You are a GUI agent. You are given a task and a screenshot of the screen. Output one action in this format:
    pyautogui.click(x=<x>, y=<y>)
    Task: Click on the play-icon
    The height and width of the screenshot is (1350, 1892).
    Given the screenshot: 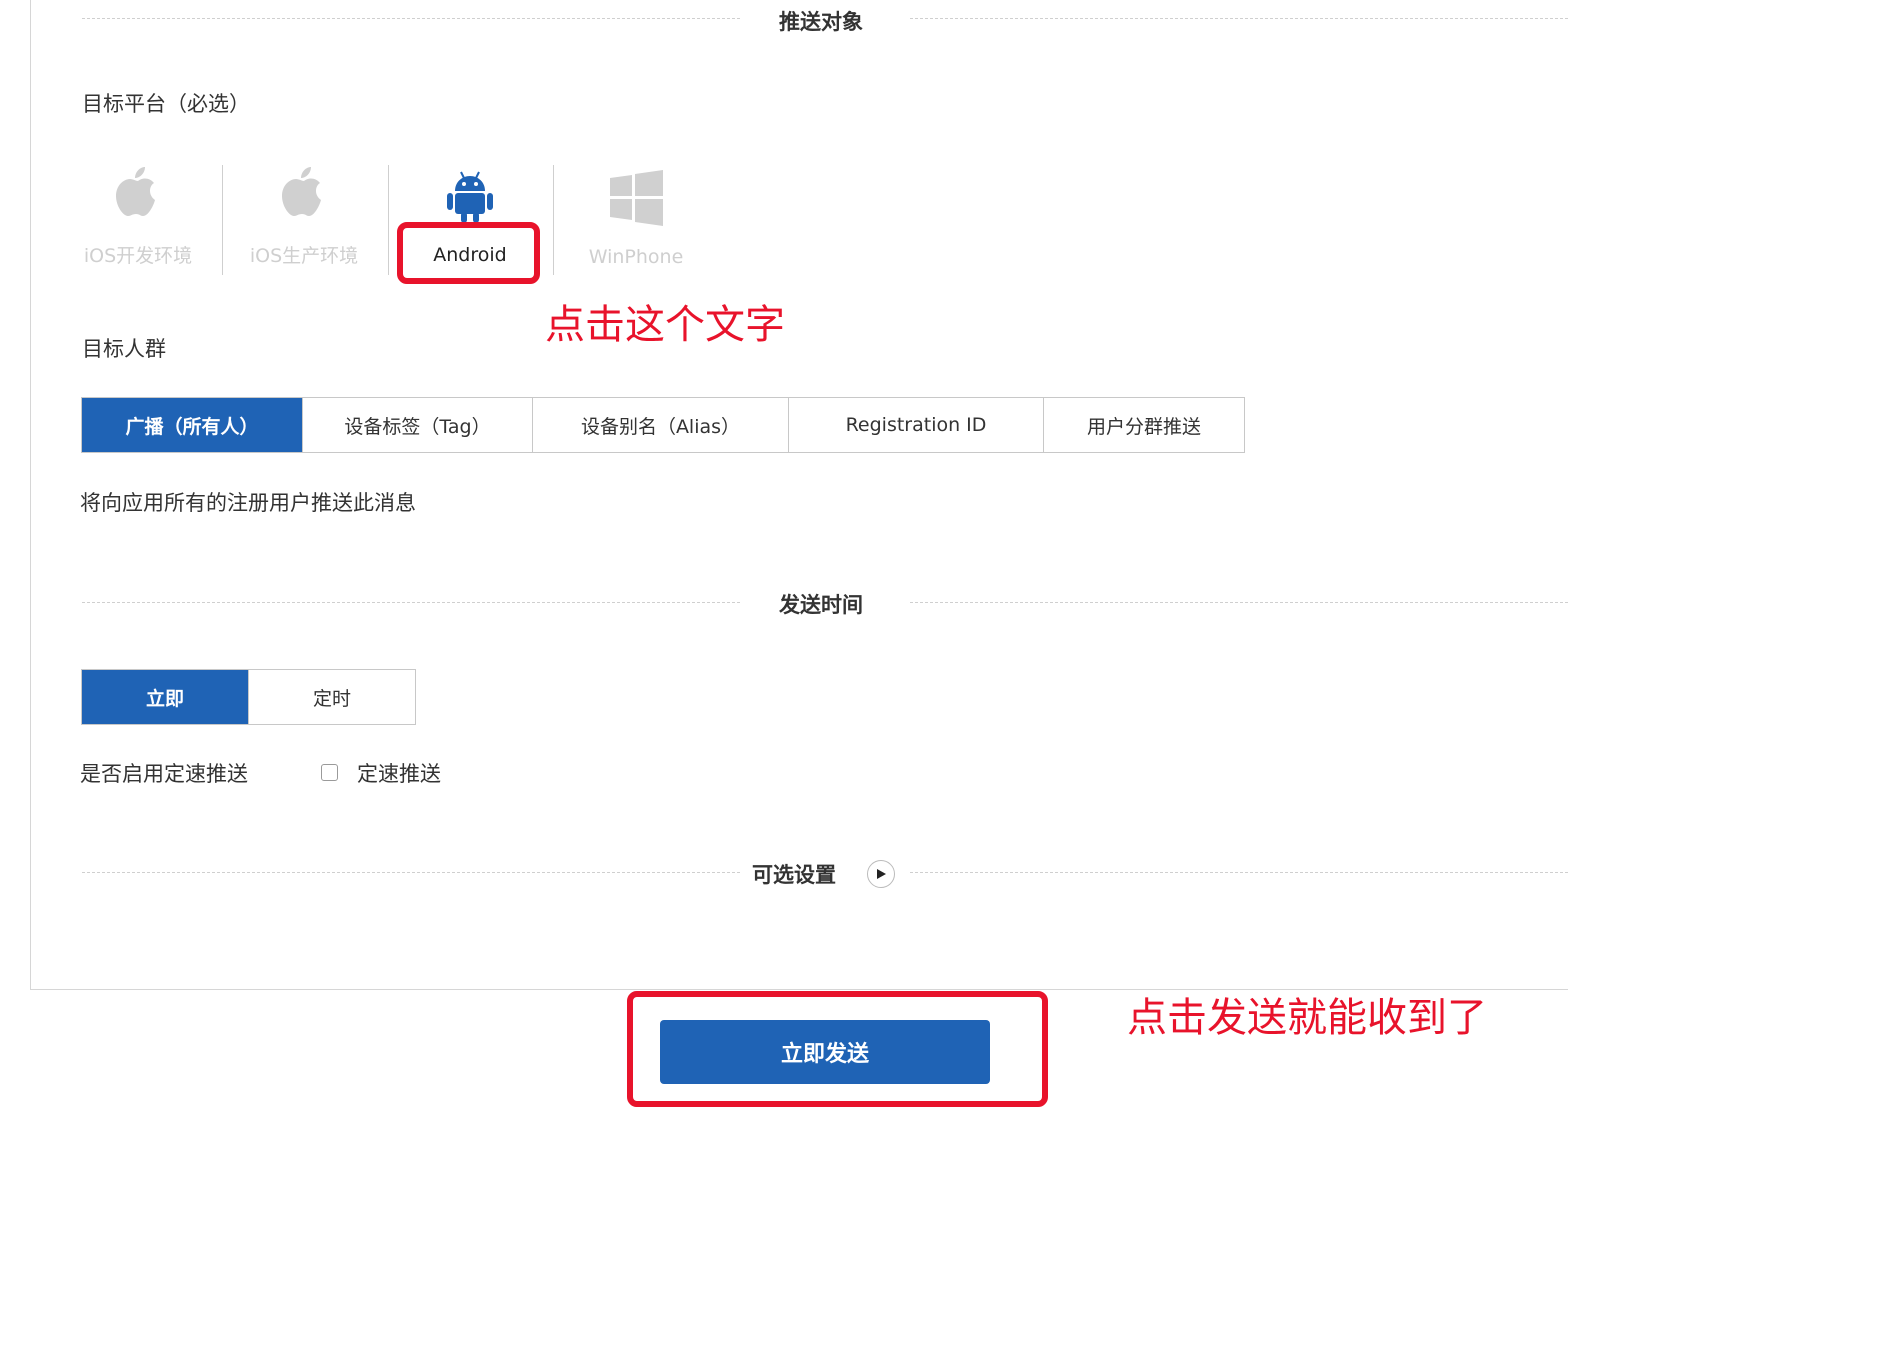 What is the action you would take?
    pyautogui.click(x=881, y=874)
    